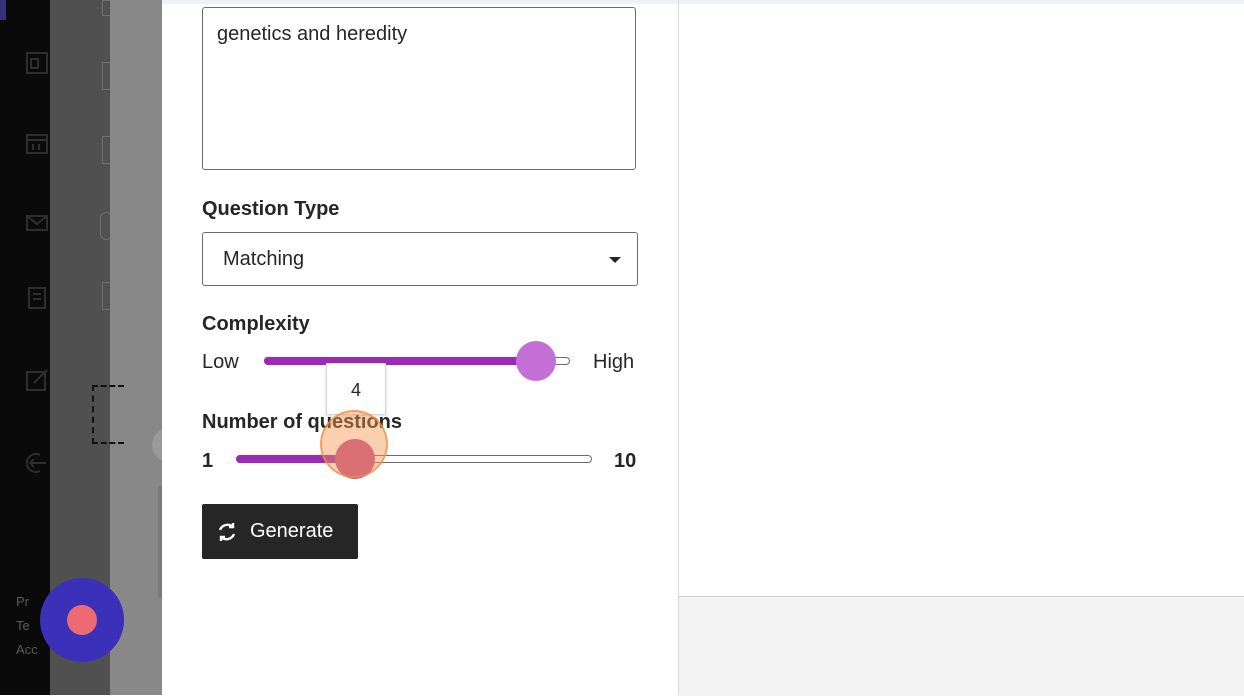  I want to click on complexity-slider-fill, so click(400, 361).